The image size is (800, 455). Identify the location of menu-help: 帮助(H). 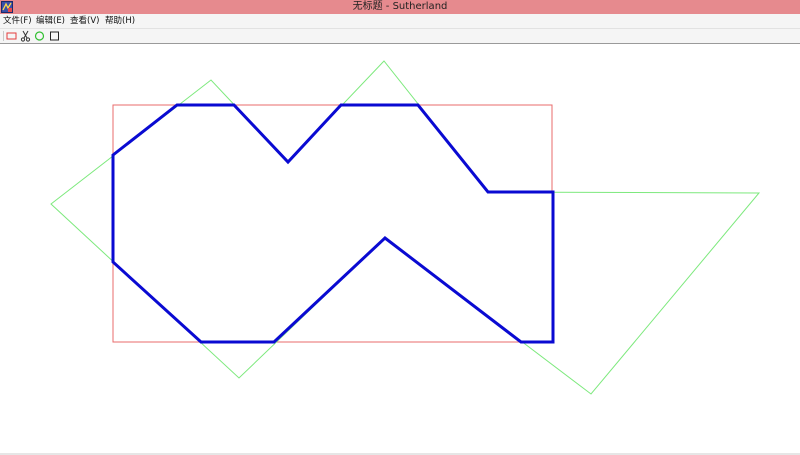
(120, 21).